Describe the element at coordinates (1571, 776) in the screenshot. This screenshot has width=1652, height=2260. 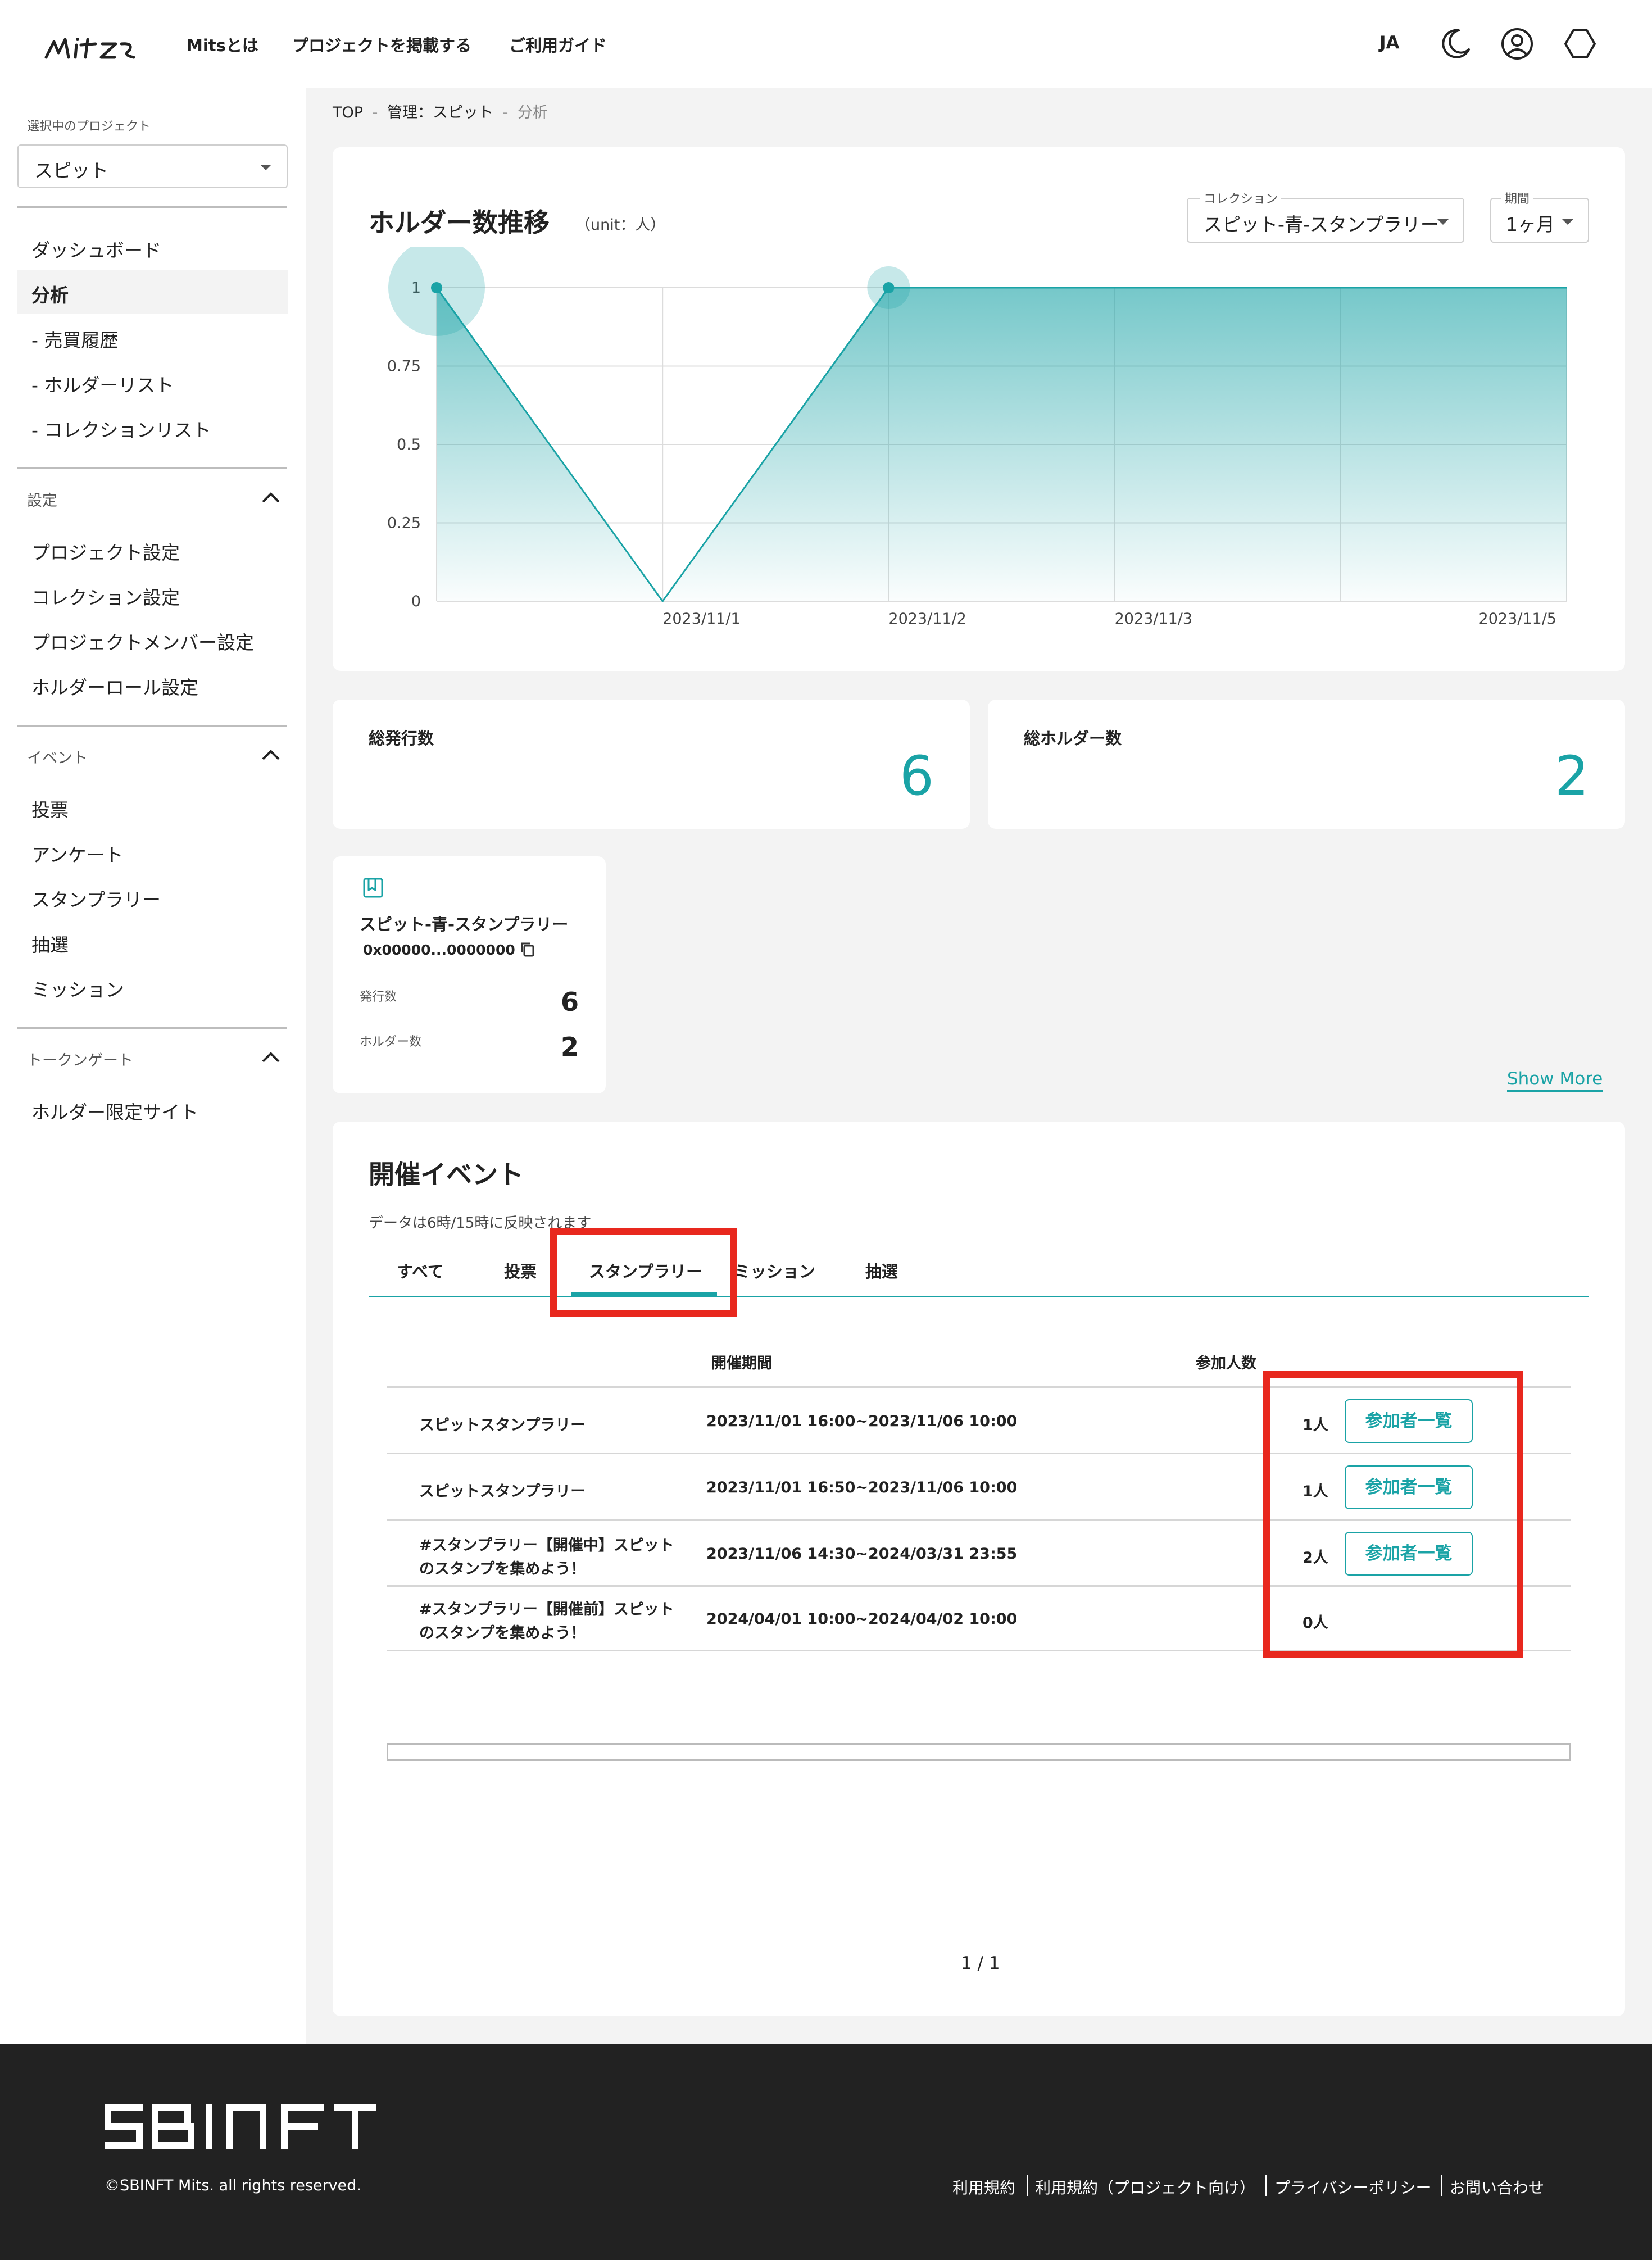
I see `total-holders-value: 2` at that location.